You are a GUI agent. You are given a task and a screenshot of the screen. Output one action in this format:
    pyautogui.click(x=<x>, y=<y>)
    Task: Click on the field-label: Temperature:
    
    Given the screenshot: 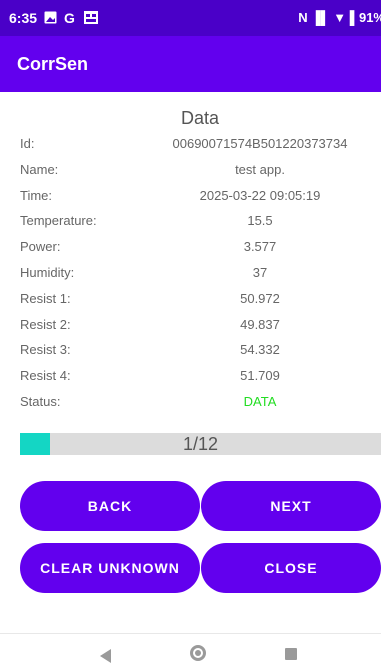 What is the action you would take?
    pyautogui.click(x=58, y=221)
    